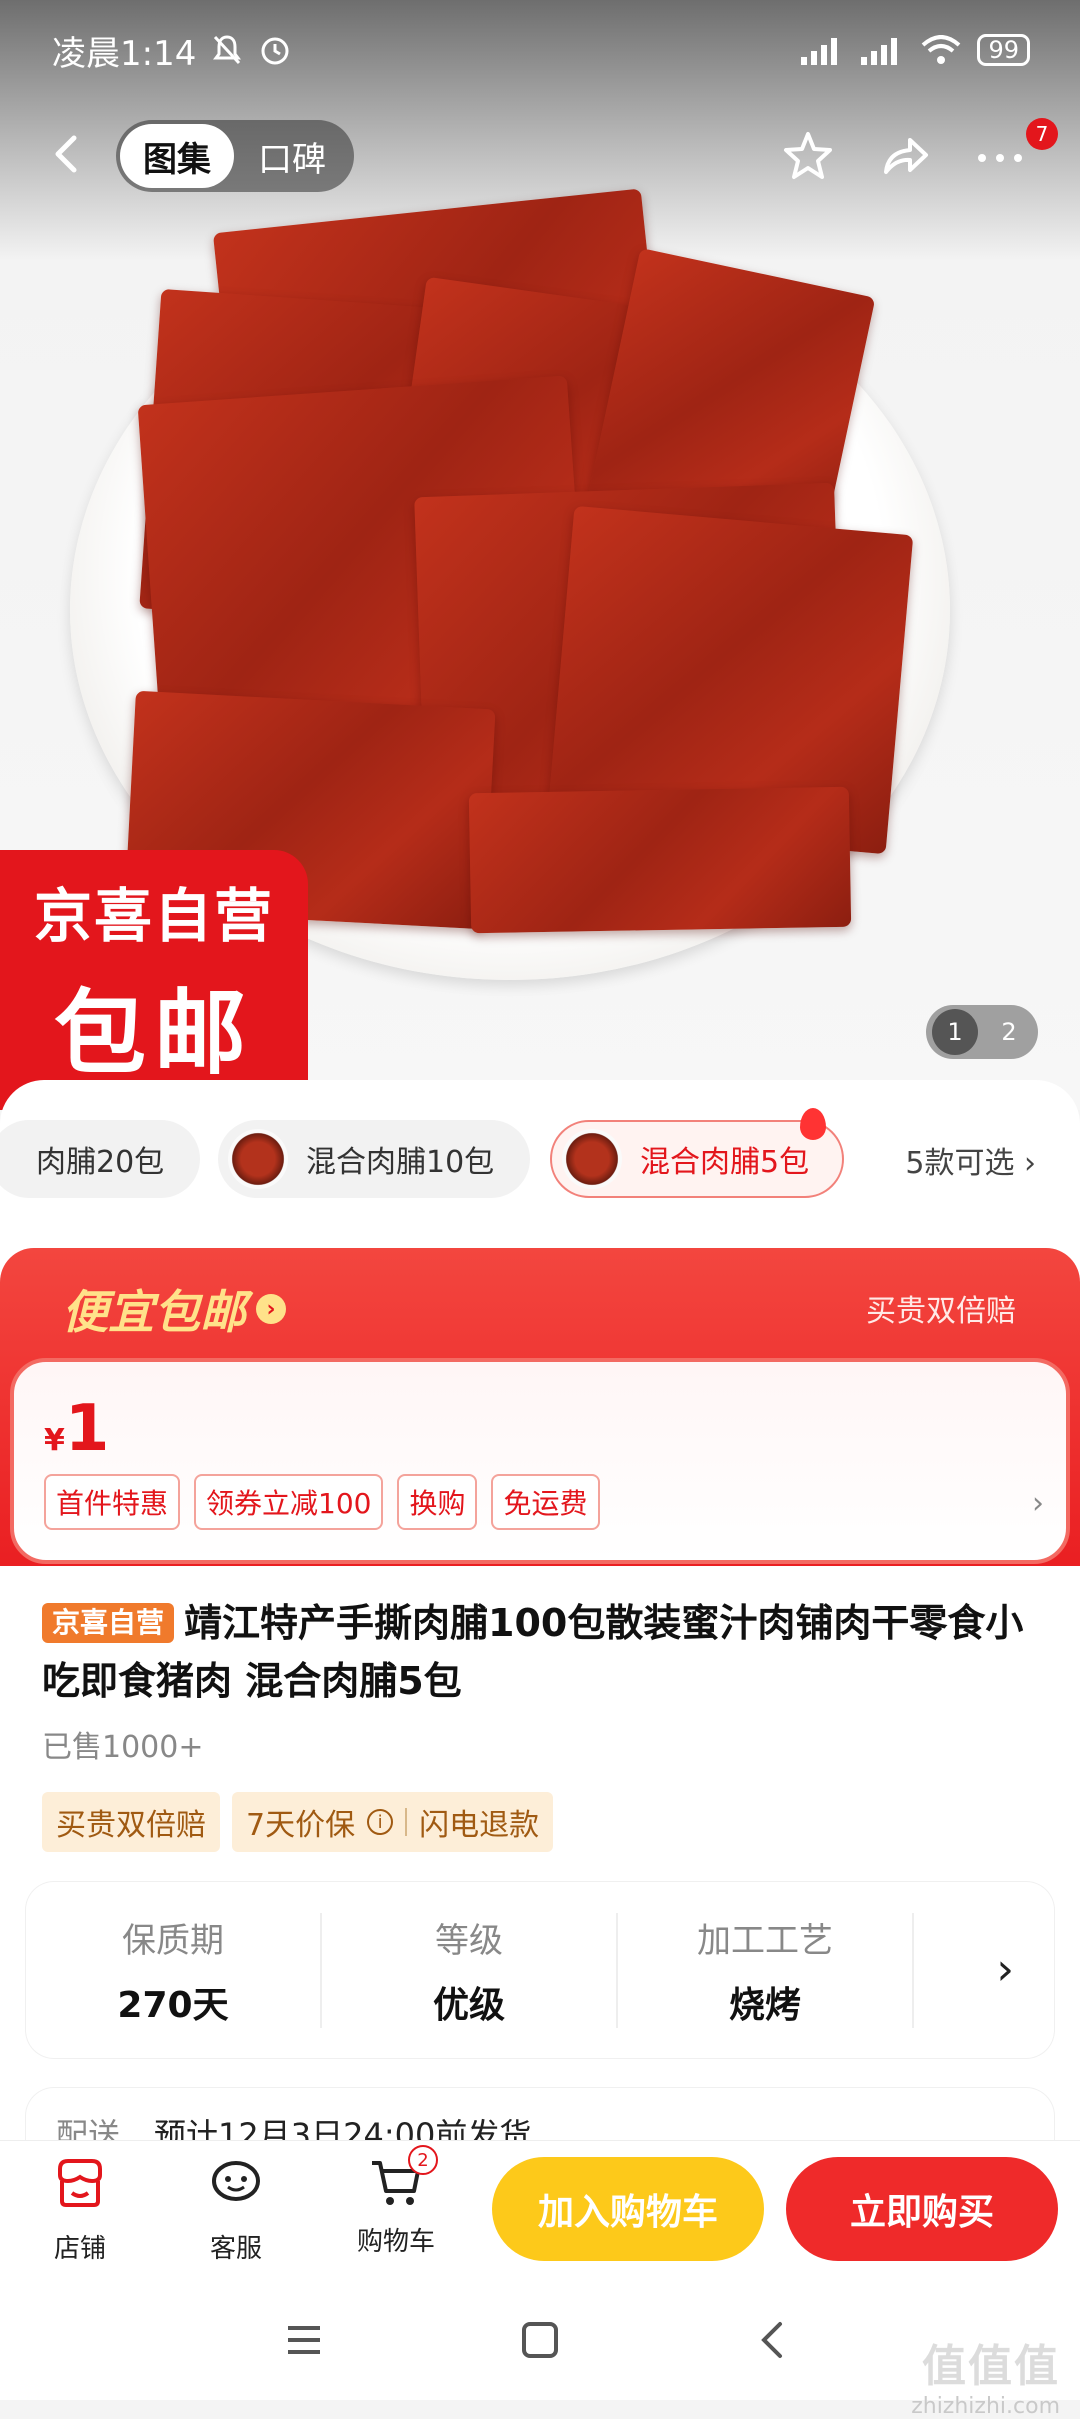  What do you see at coordinates (304, 2340) in the screenshot?
I see `menu-icon` at bounding box center [304, 2340].